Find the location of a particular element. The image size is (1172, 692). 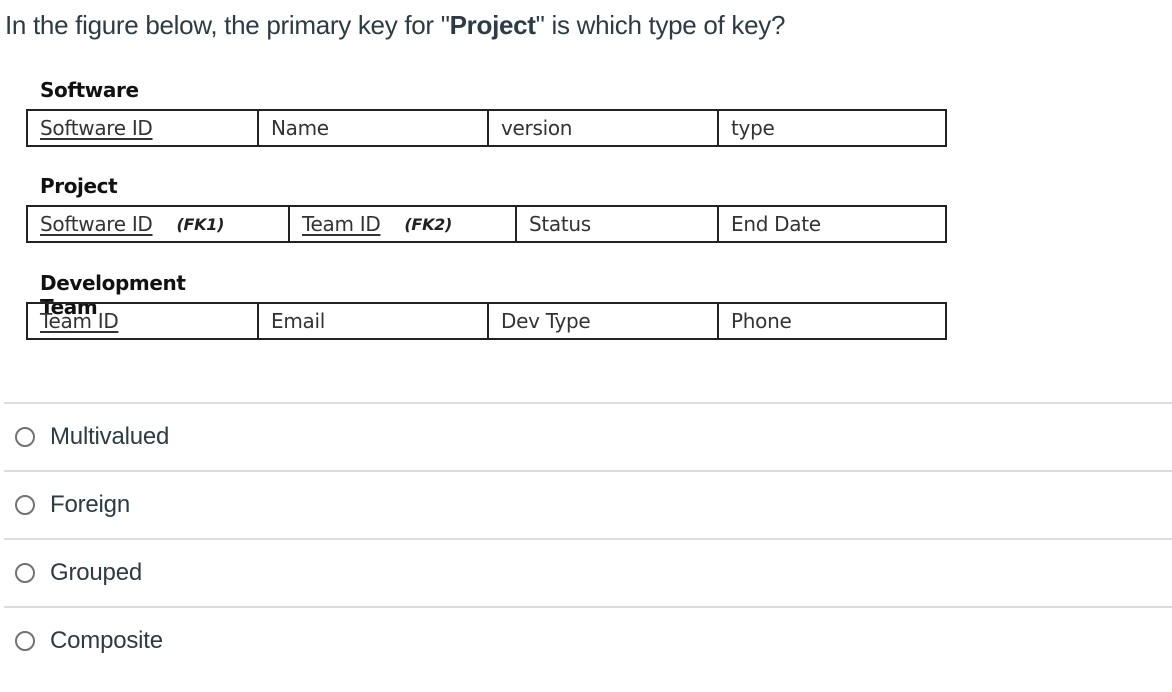

column-version: version is located at coordinates (604, 128).